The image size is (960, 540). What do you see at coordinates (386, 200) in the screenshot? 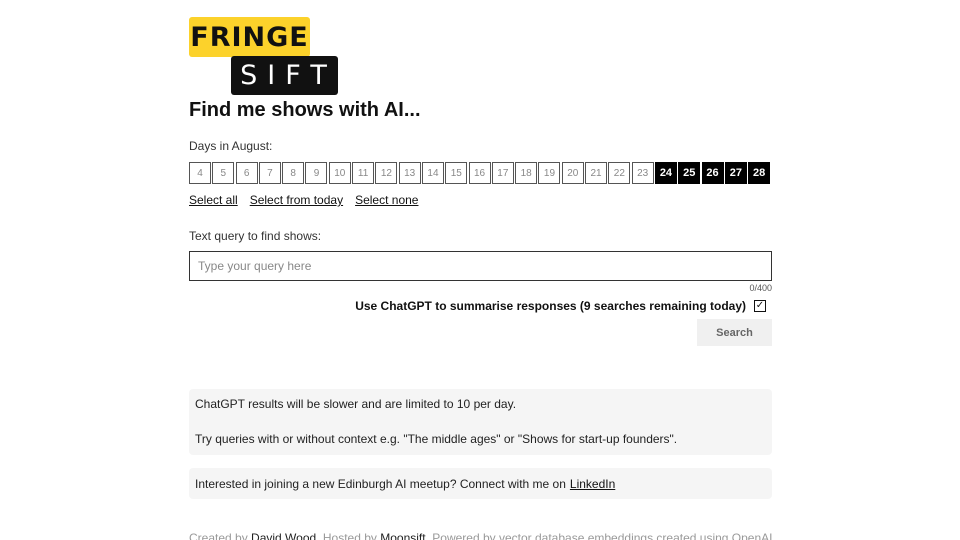
I see `select-none-link: Select none` at bounding box center [386, 200].